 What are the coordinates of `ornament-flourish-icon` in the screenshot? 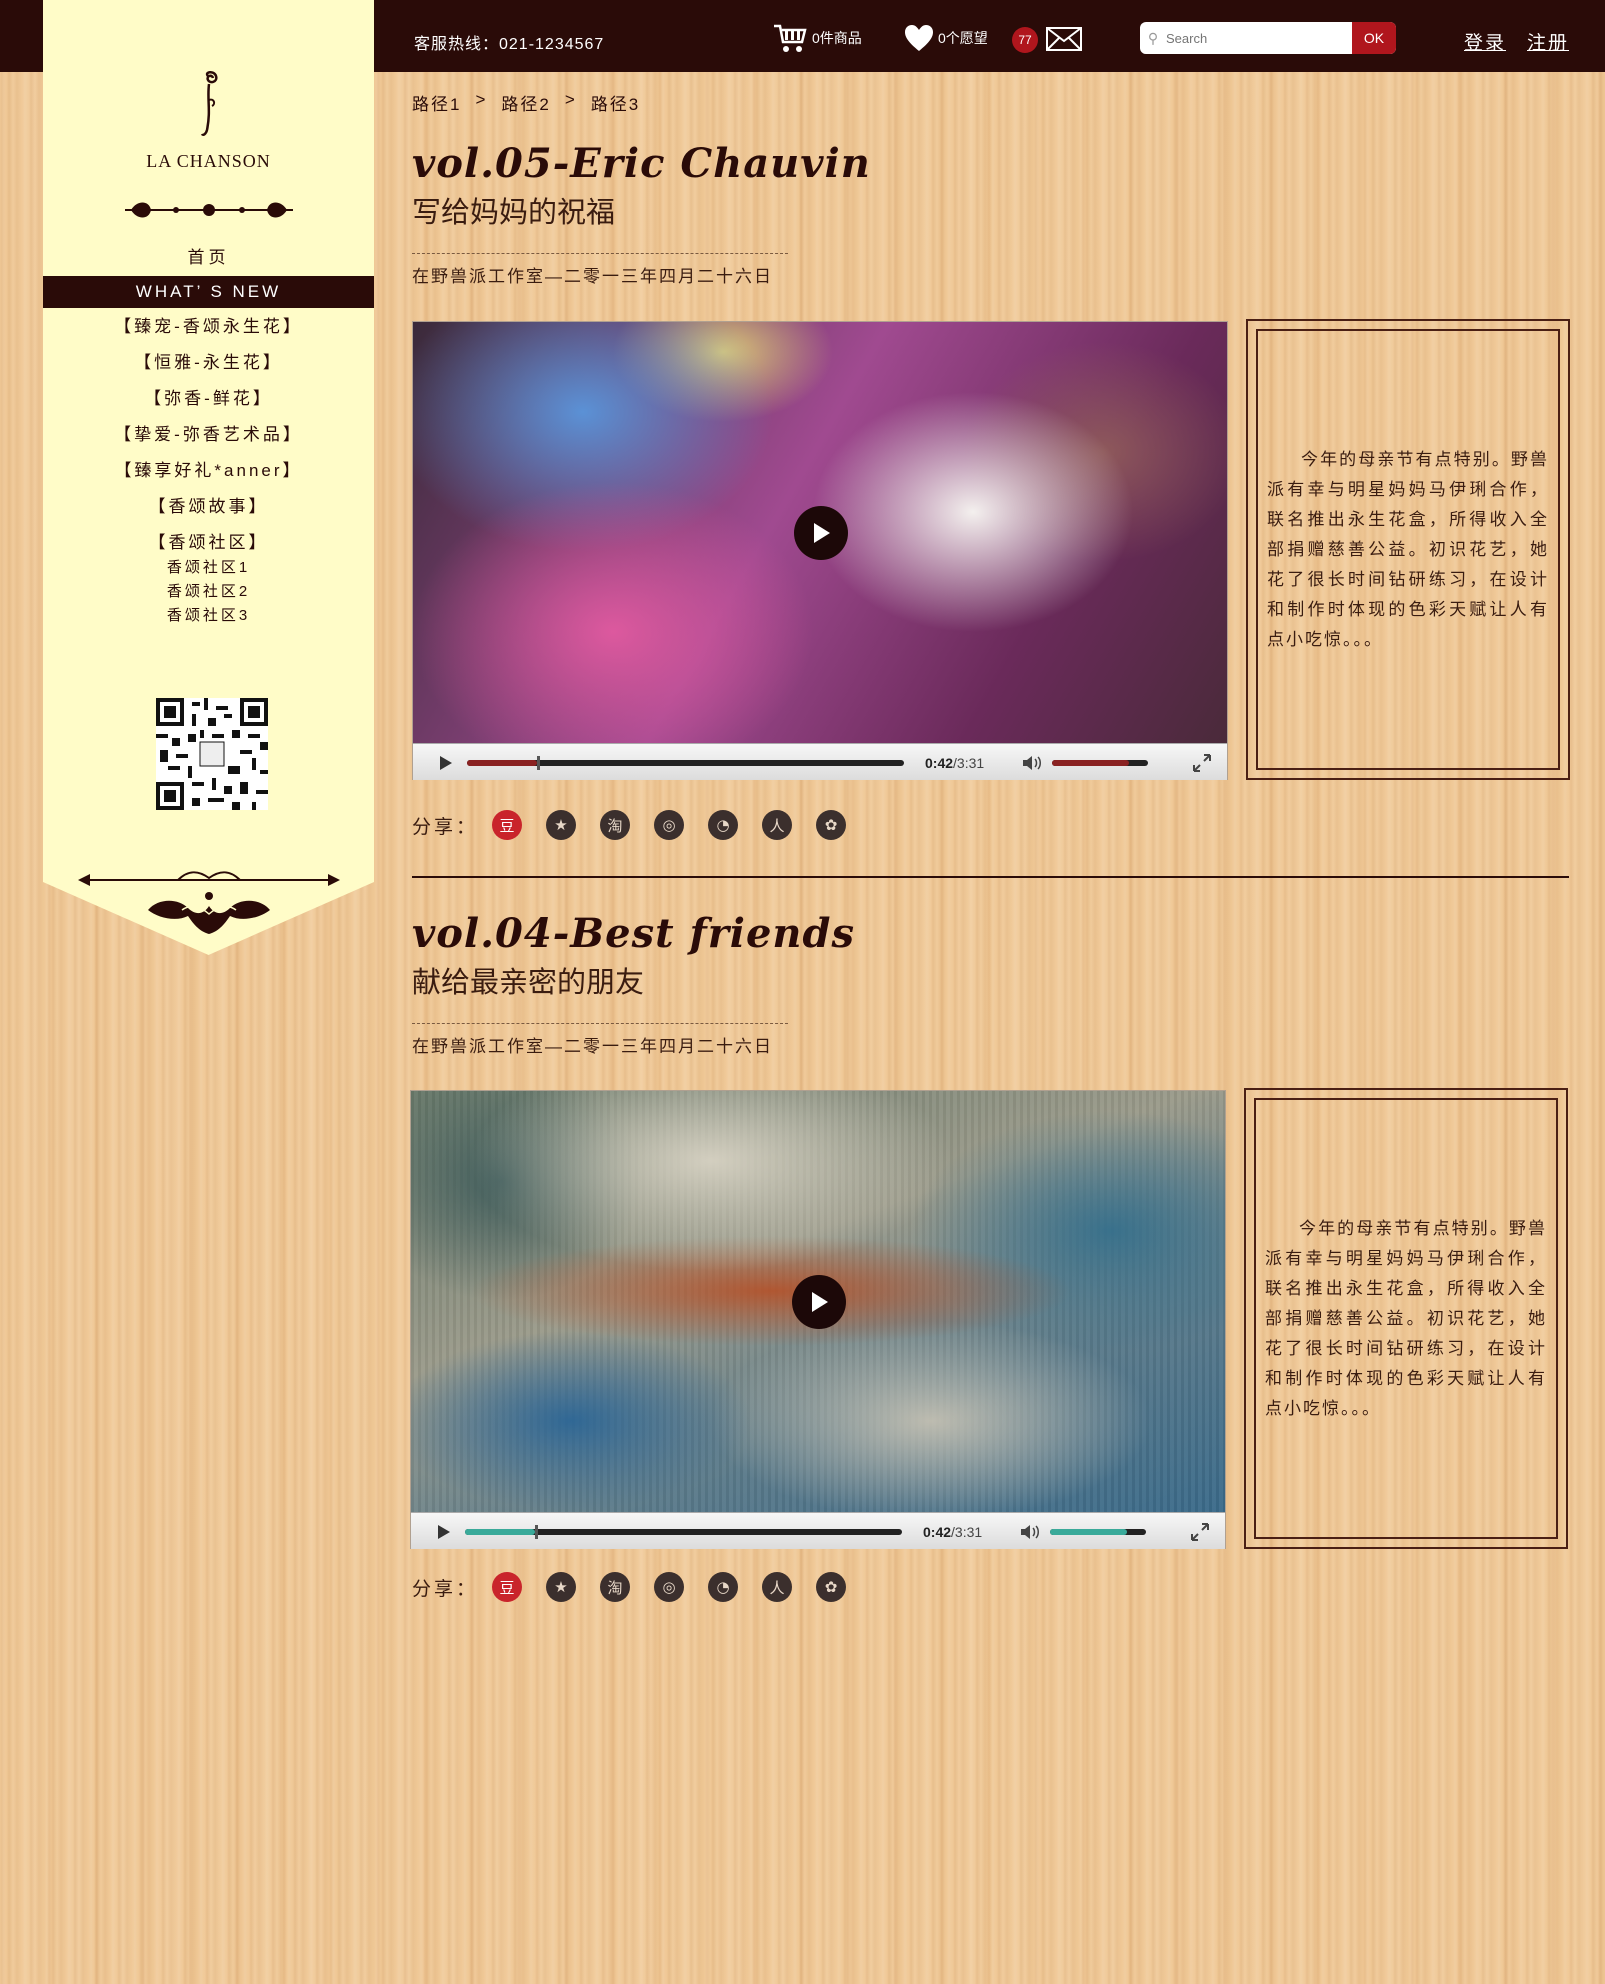 It's located at (209, 902).